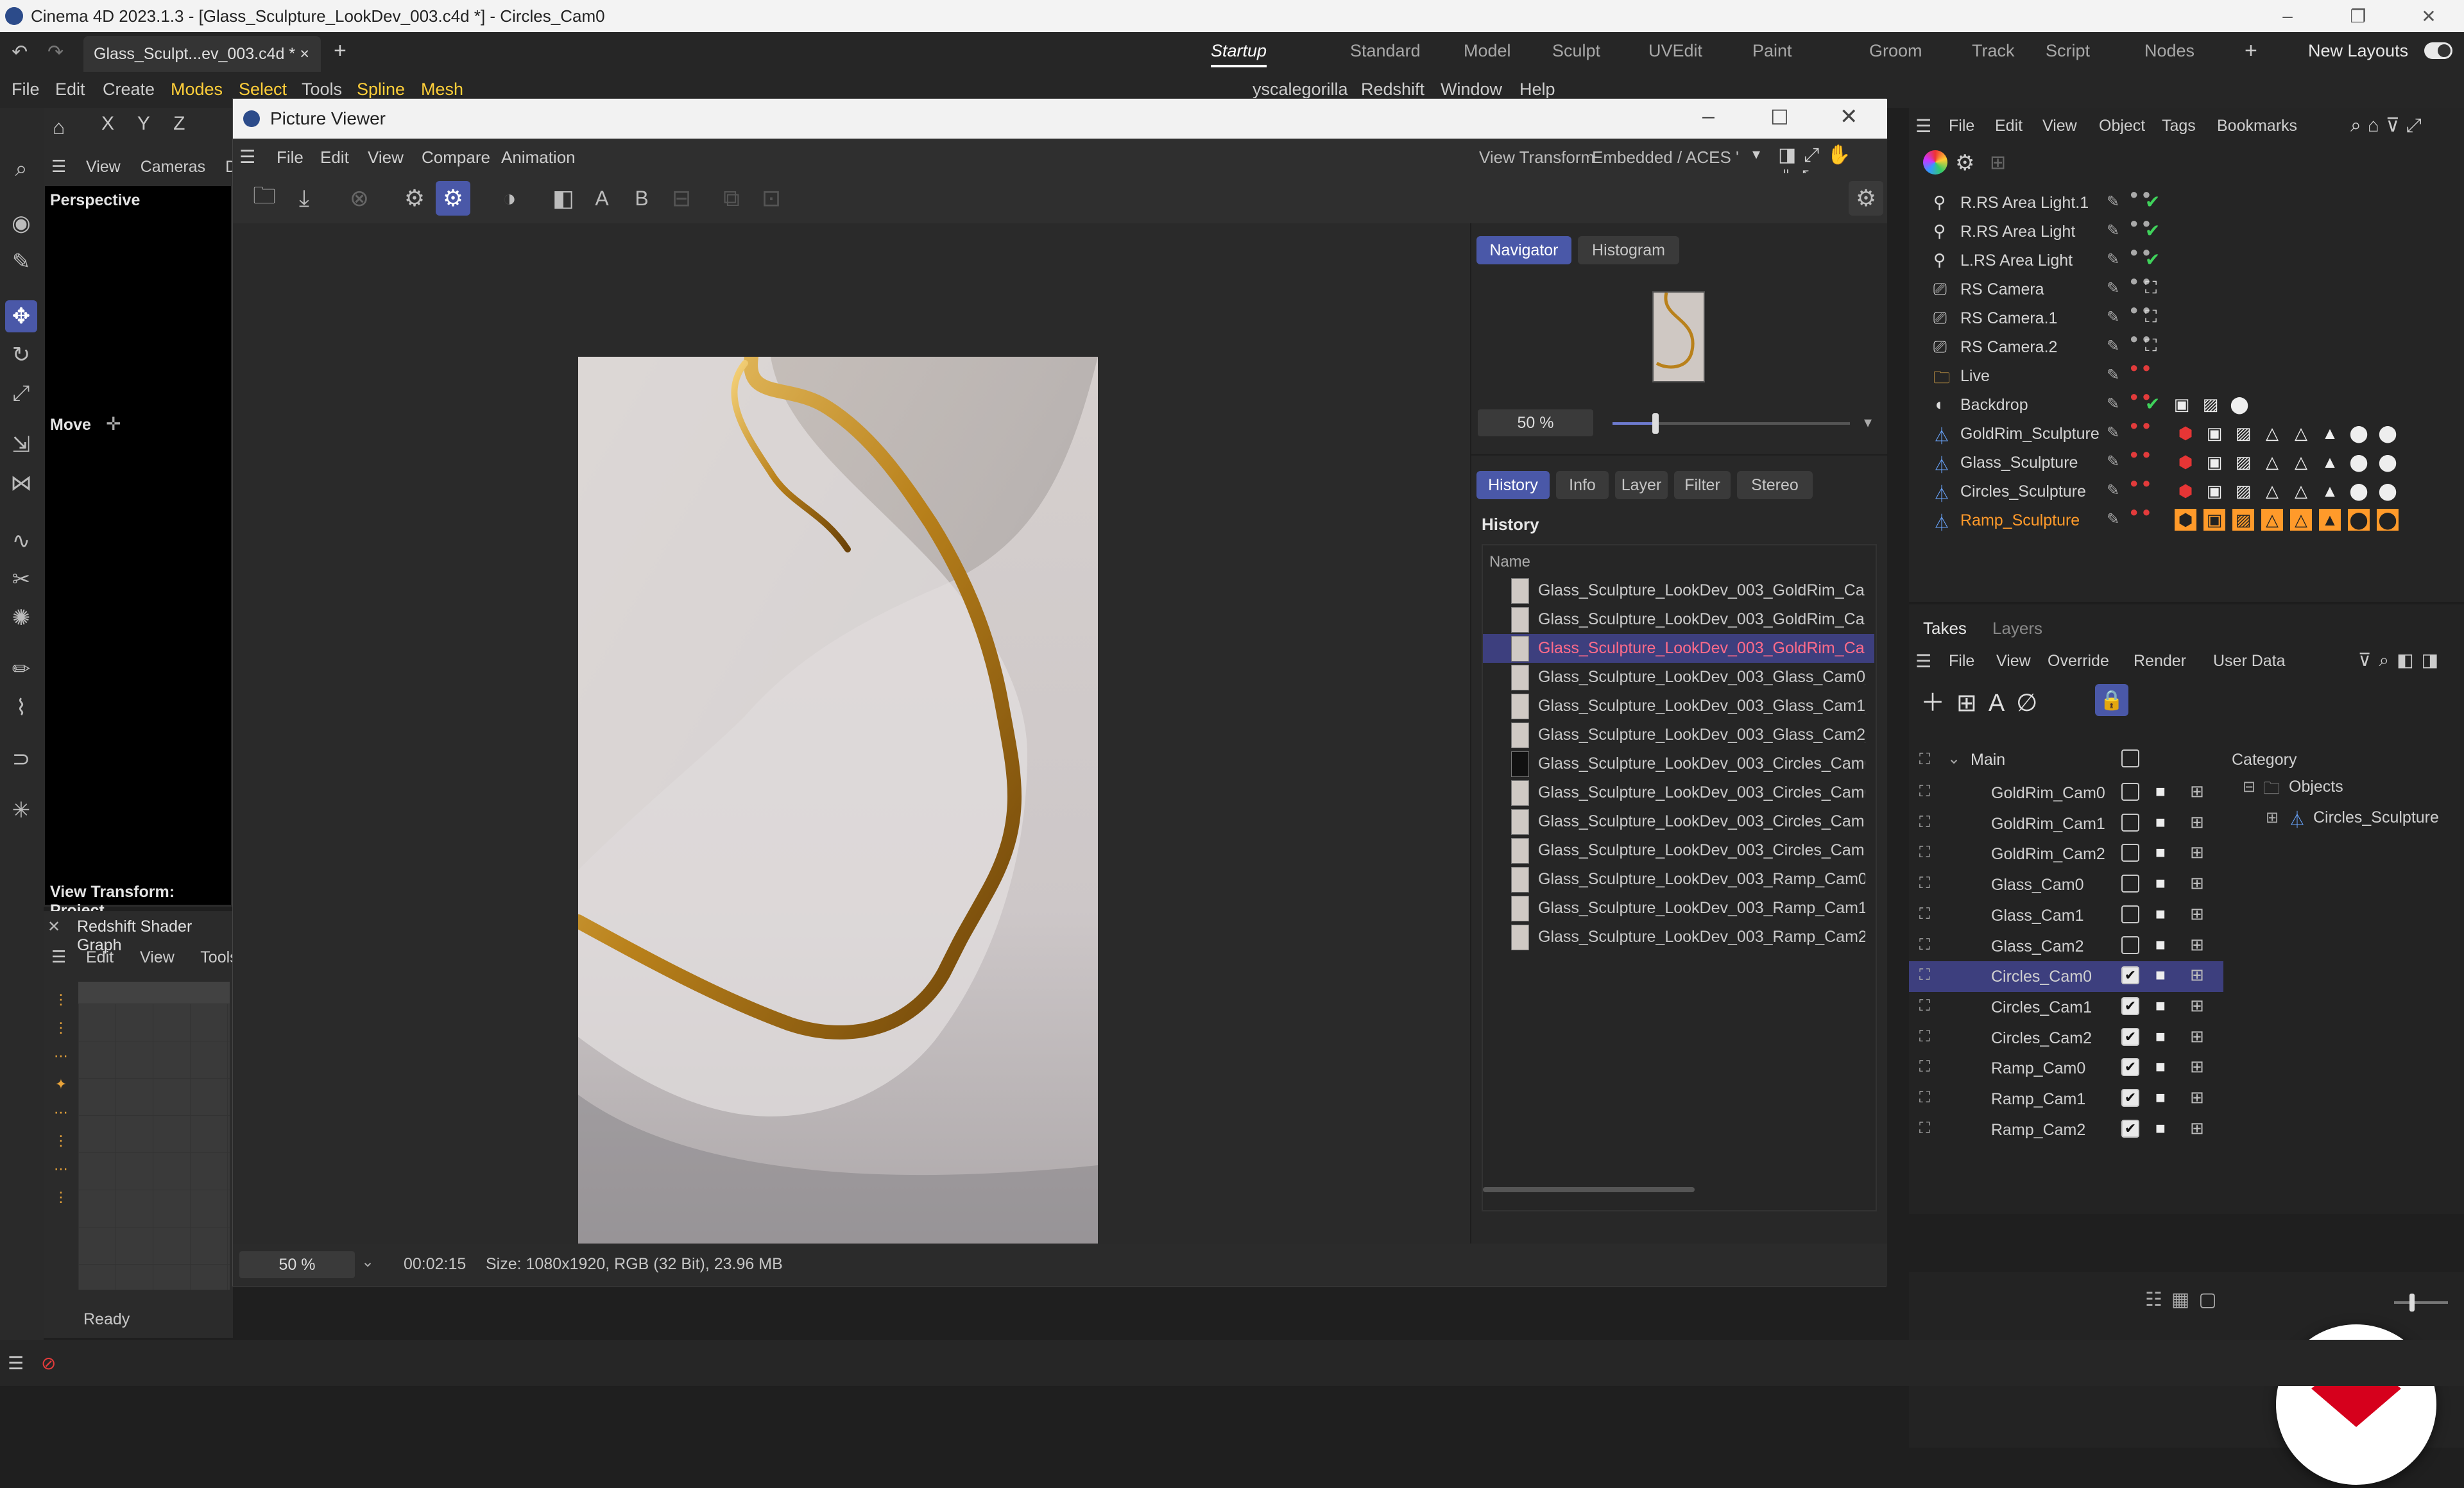 Image resolution: width=2464 pixels, height=1488 pixels. What do you see at coordinates (21, 223) in the screenshot?
I see `select-tool-icon: ◉` at bounding box center [21, 223].